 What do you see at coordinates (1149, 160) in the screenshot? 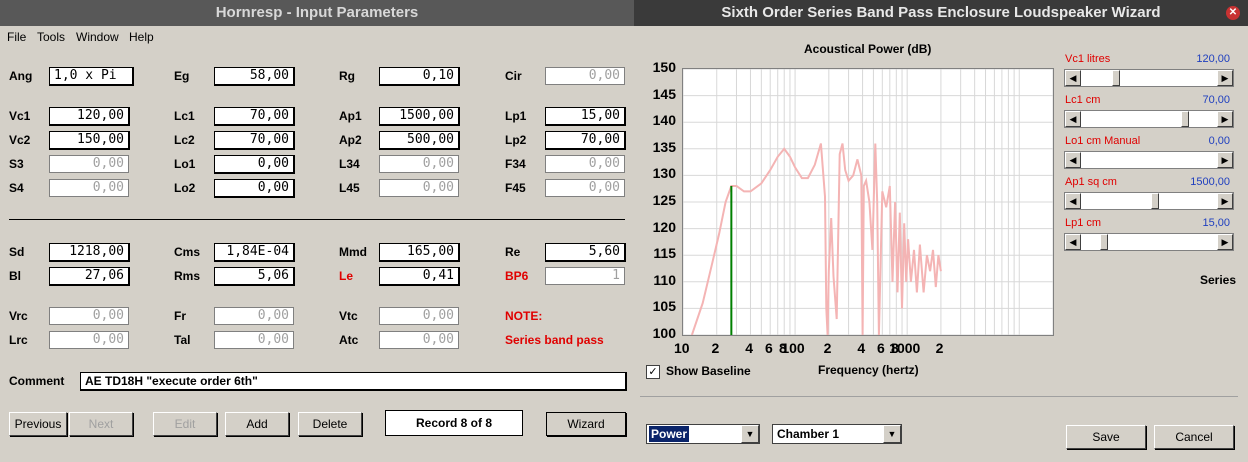
I see `slider-lo1: ◀ ▶` at bounding box center [1149, 160].